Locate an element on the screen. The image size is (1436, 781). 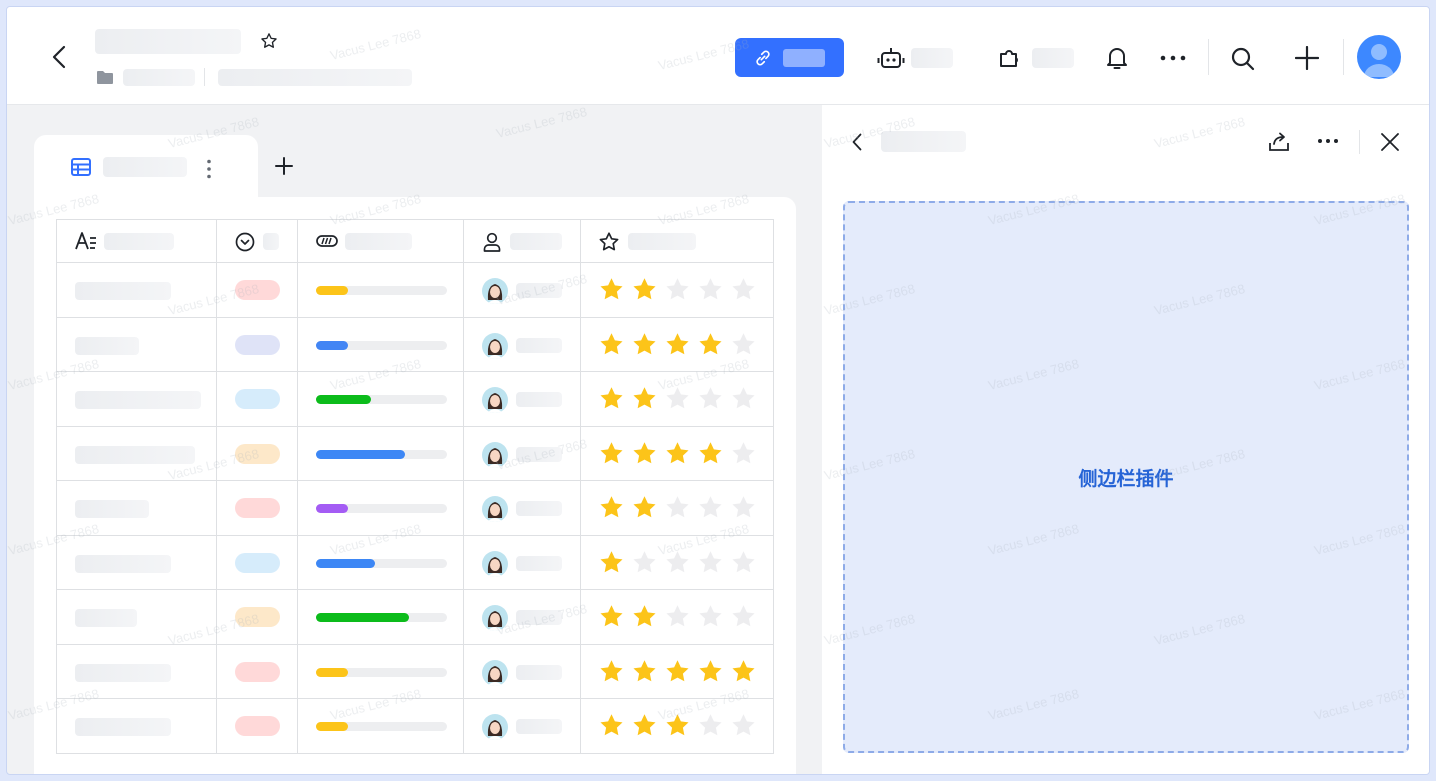
robot-icon is located at coordinates (891, 58).